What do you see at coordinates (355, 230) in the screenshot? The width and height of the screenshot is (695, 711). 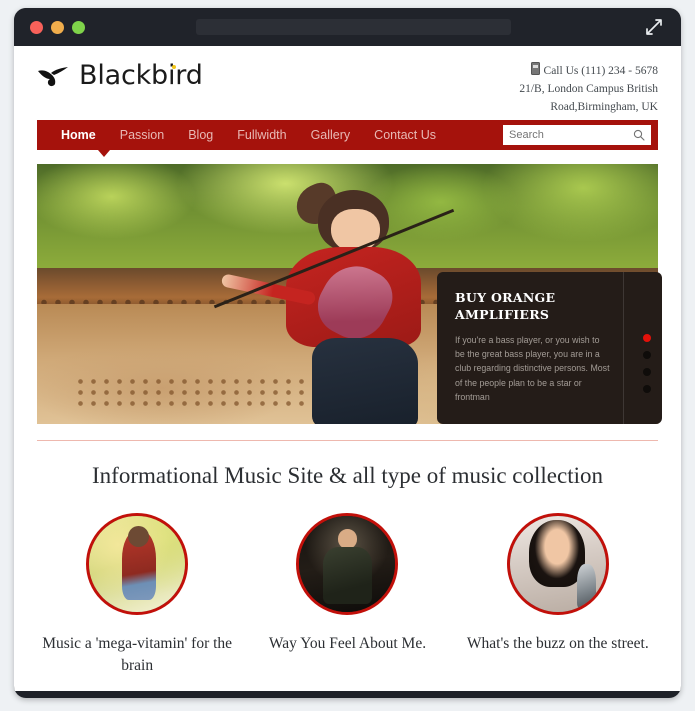 I see `figure-face` at bounding box center [355, 230].